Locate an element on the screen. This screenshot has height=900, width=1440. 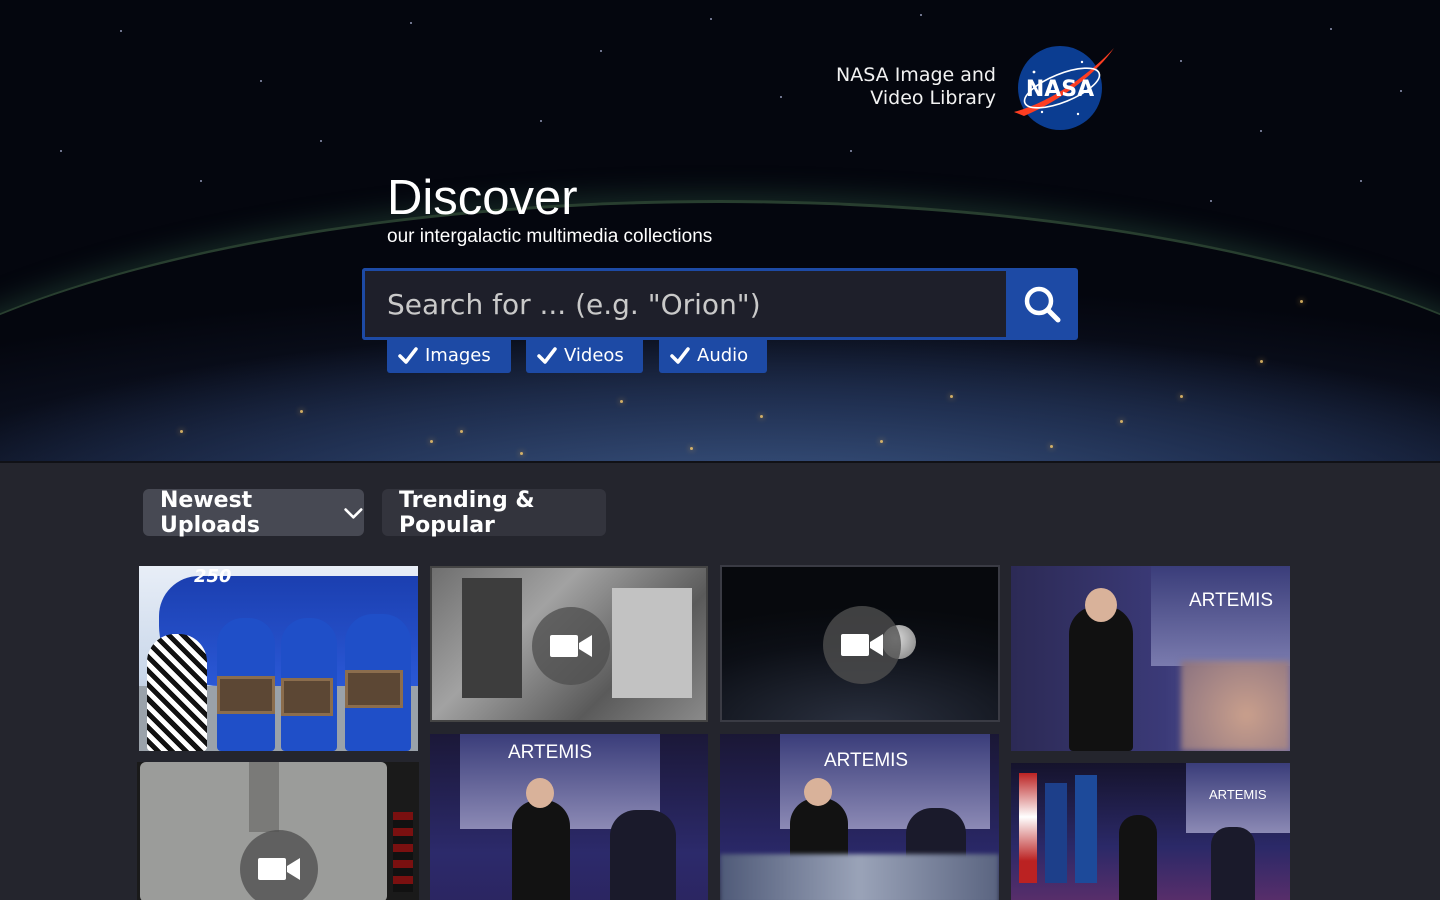
media-tile-artemis-panel-3: ARTEMIS is located at coordinates (1150, 831).